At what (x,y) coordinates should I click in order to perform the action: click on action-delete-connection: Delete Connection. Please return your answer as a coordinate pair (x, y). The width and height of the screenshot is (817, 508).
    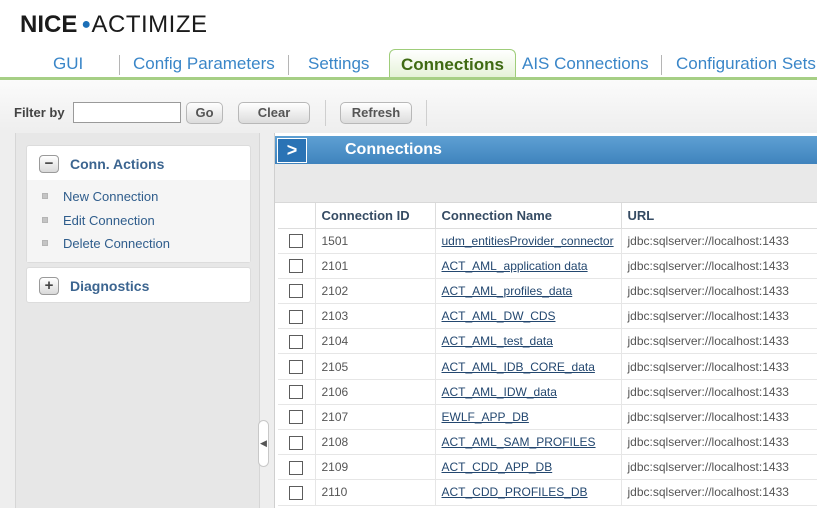
    Looking at the image, I should click on (138, 244).